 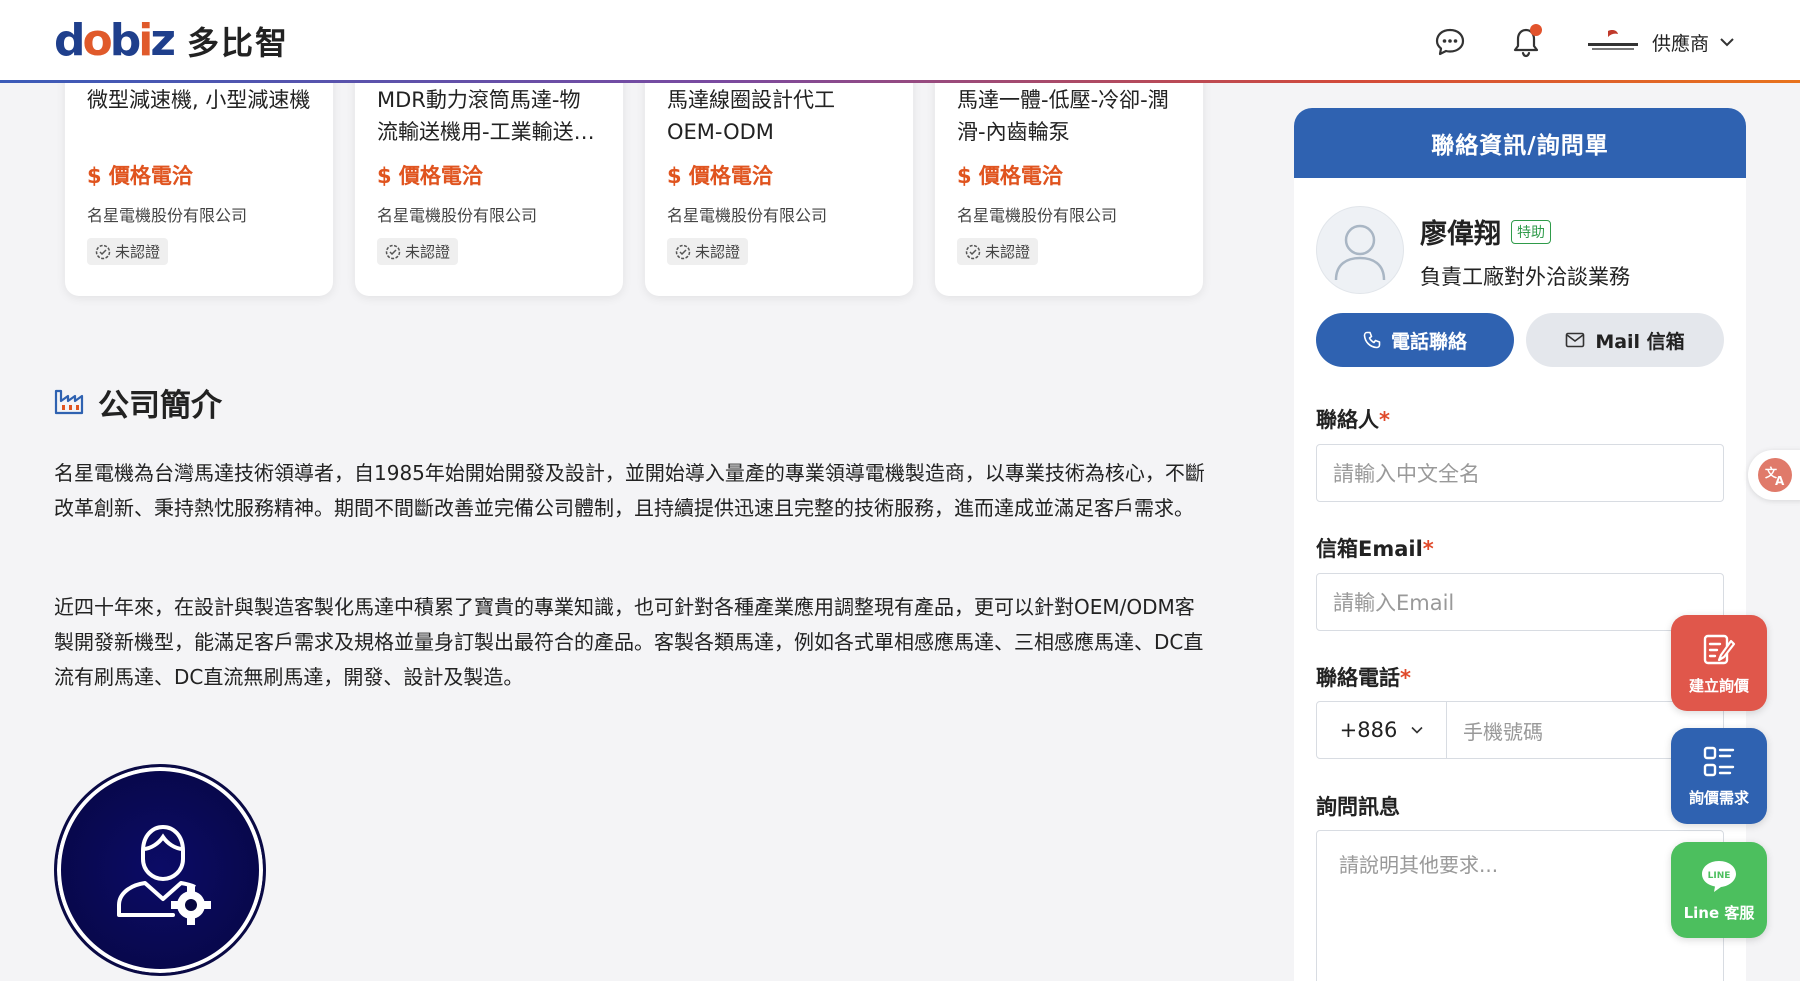 I want to click on product-title: 微型減速機, 小型減速機, so click(x=199, y=116).